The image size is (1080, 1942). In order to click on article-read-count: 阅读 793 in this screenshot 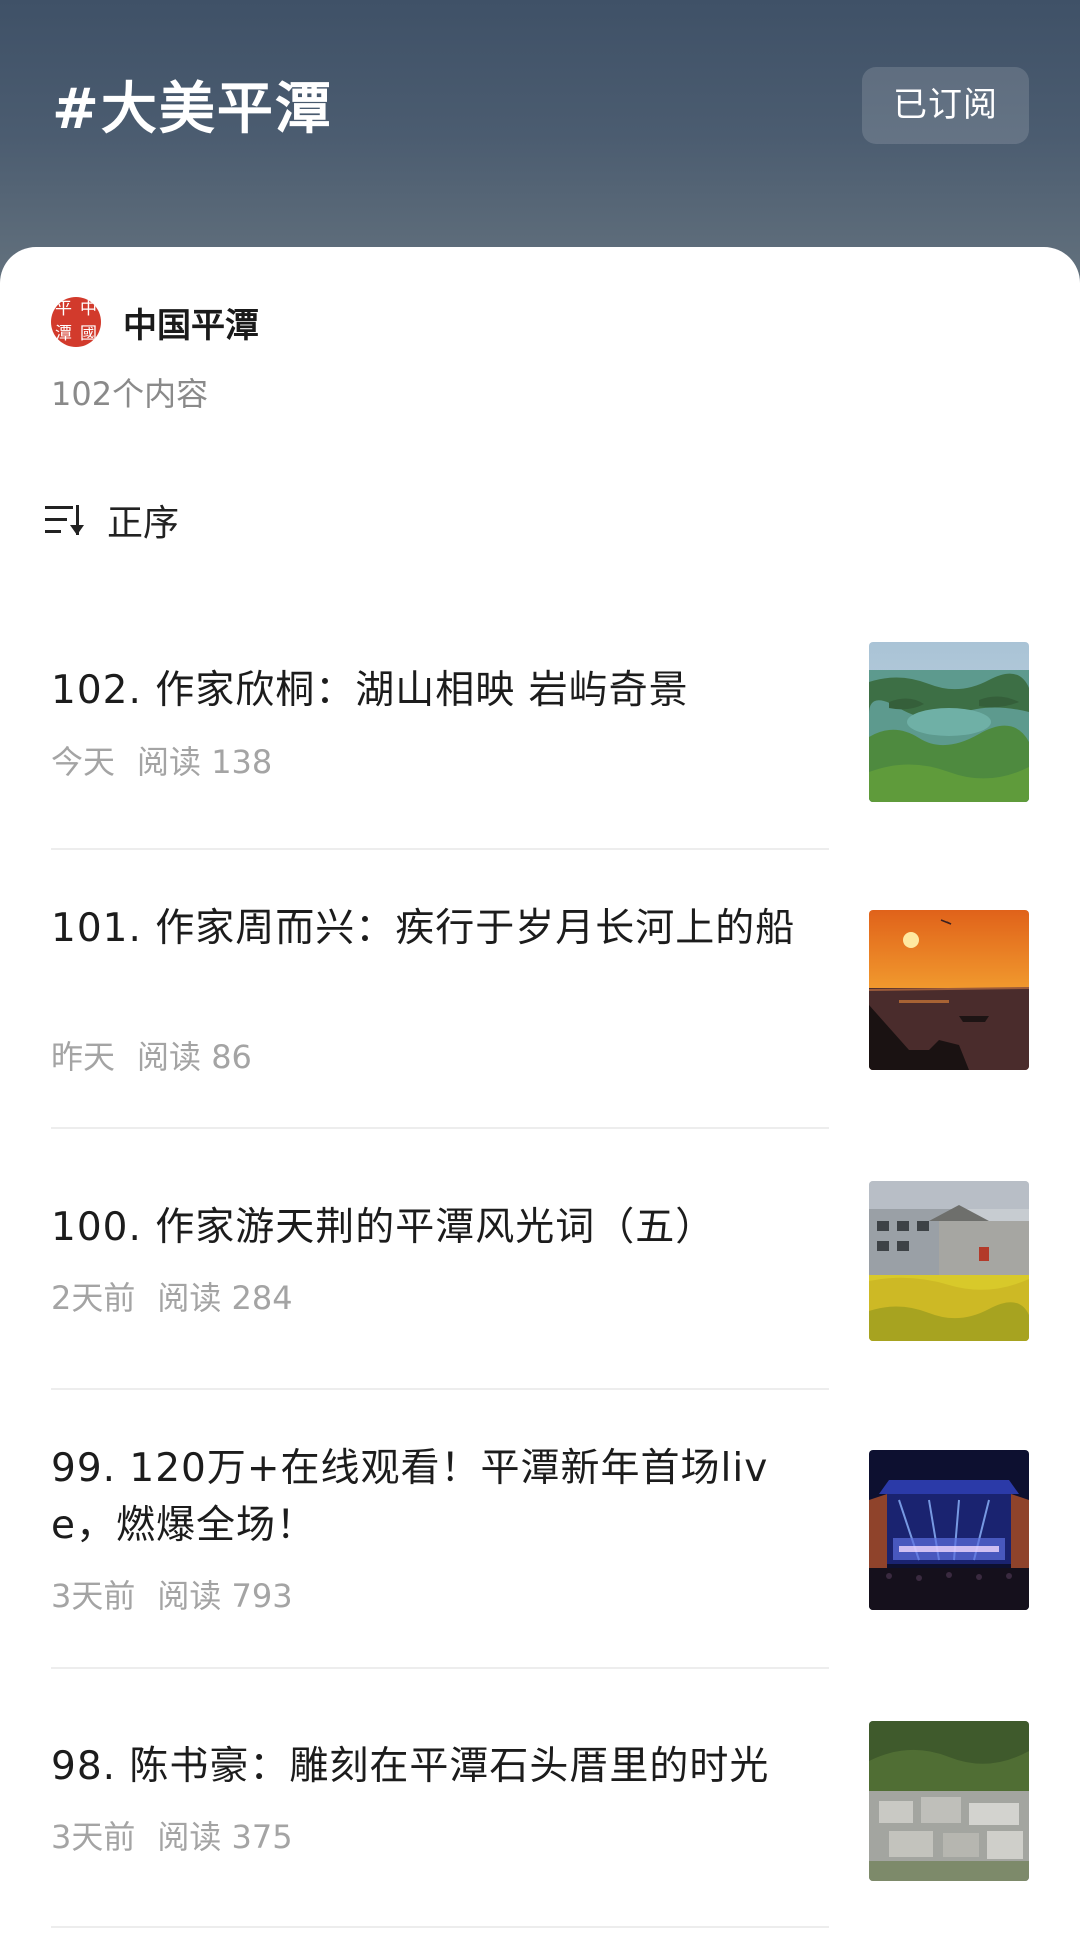, I will do `click(225, 1596)`.